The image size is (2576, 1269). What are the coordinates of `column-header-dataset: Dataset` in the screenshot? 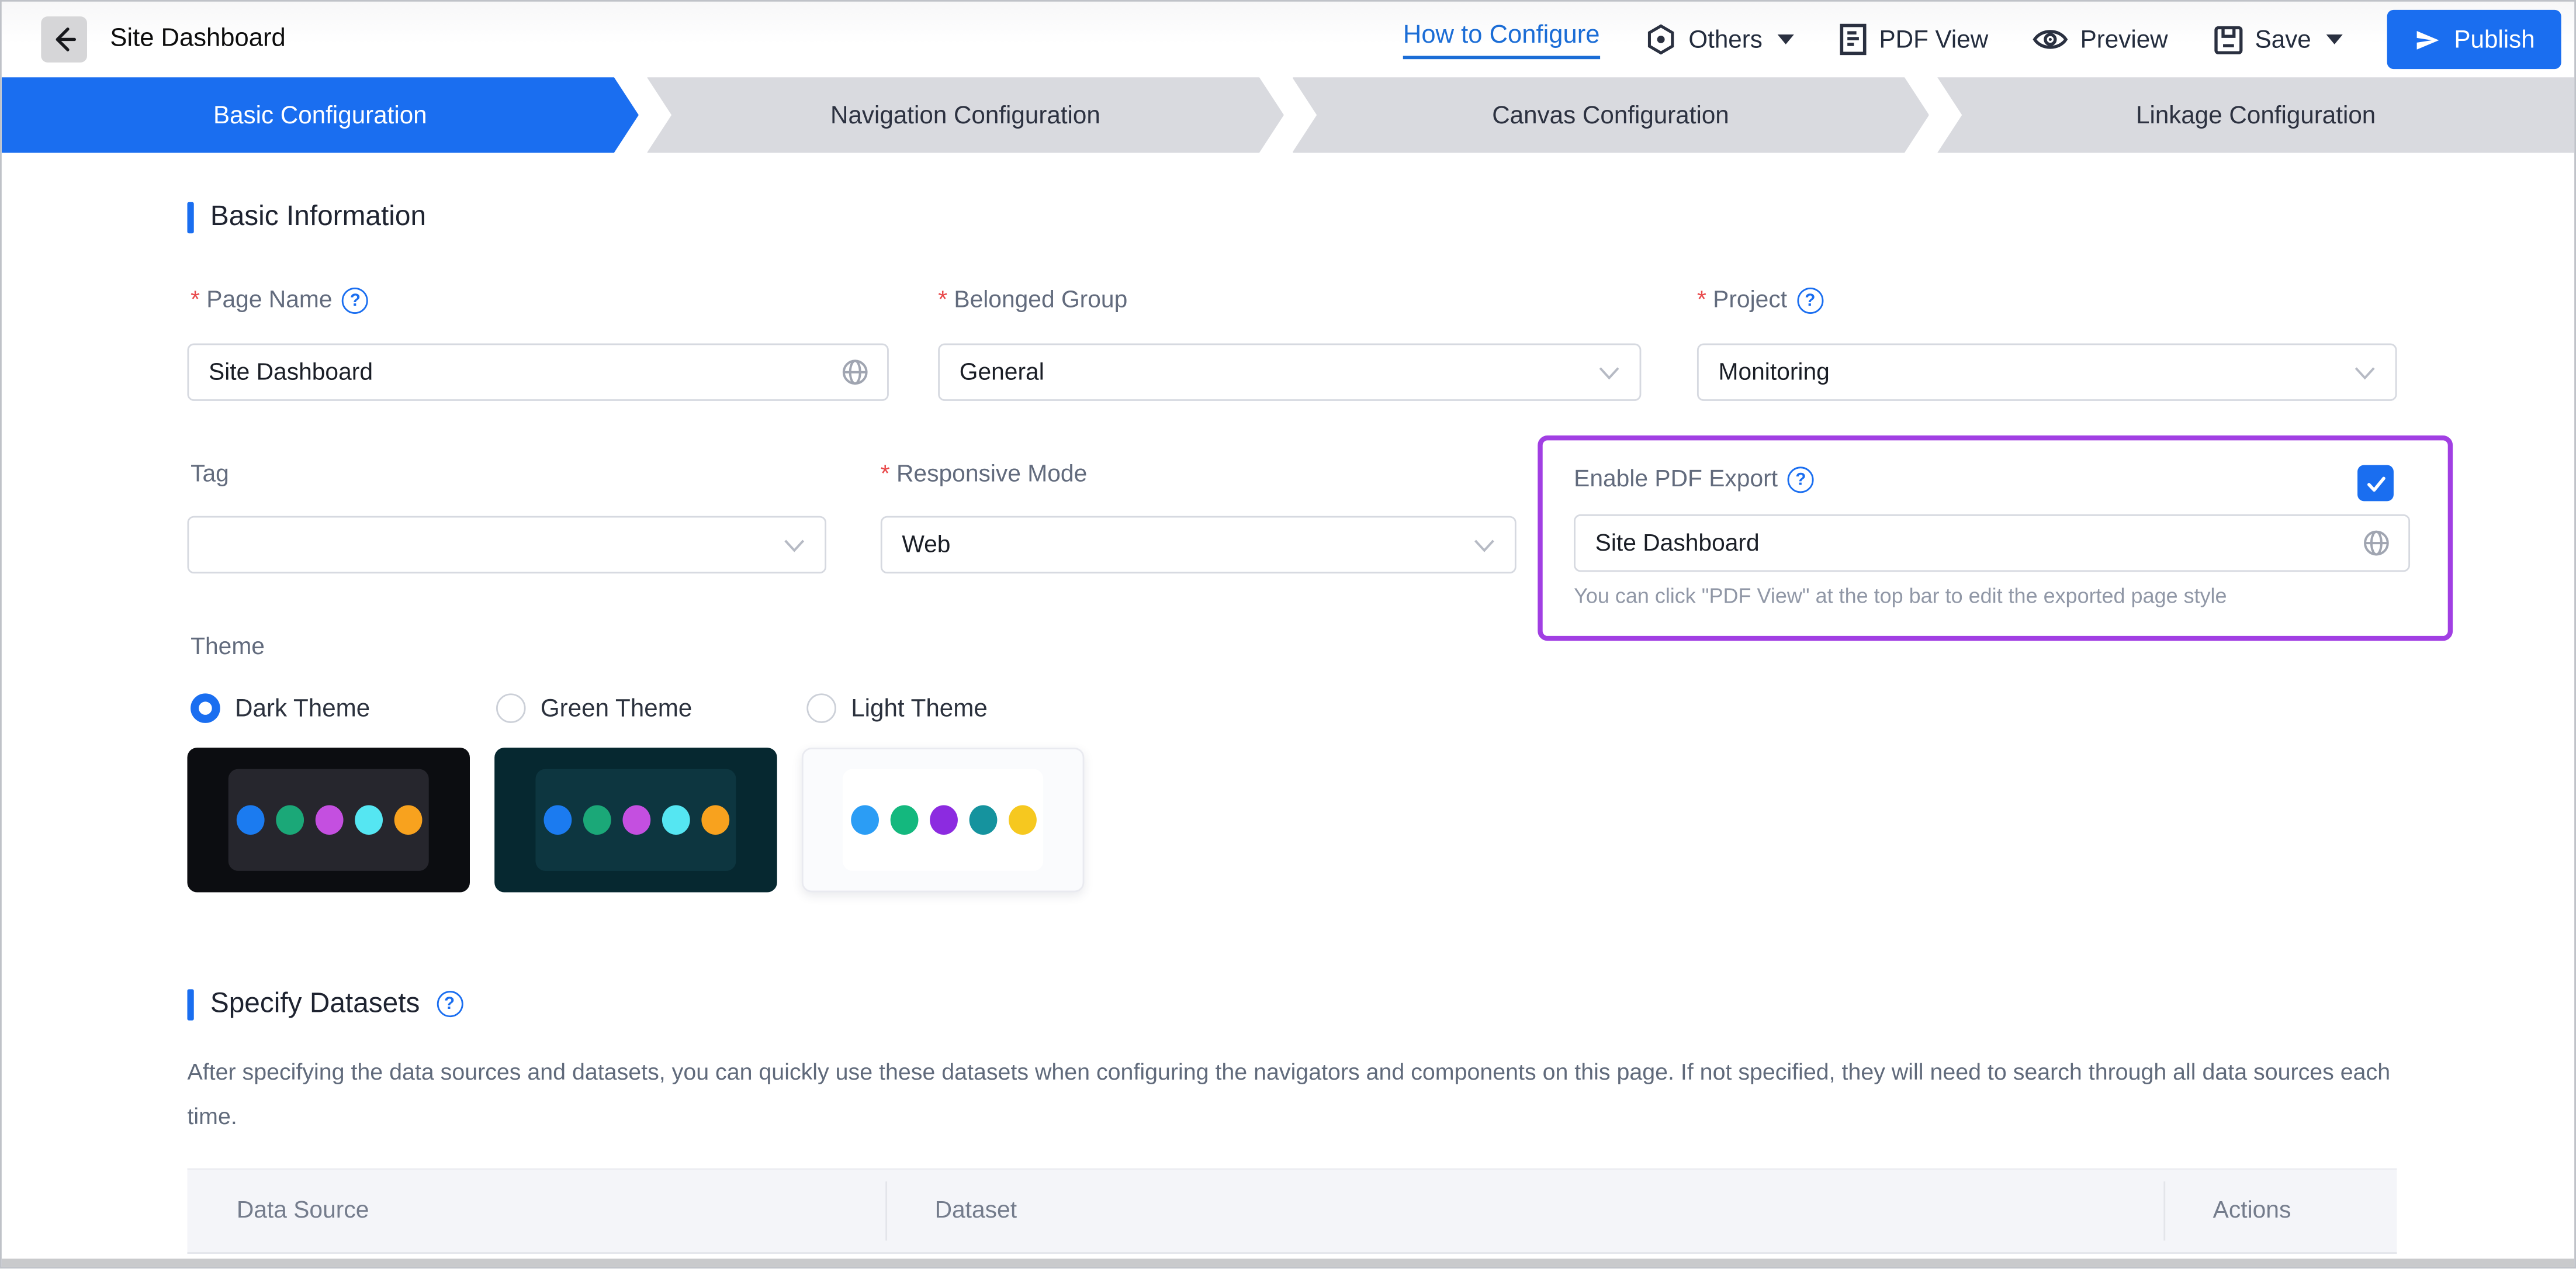 It's located at (976, 1211).